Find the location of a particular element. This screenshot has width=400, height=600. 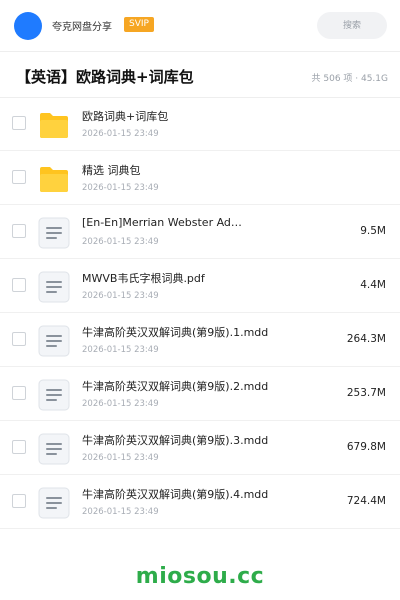

search-input is located at coordinates (352, 25).